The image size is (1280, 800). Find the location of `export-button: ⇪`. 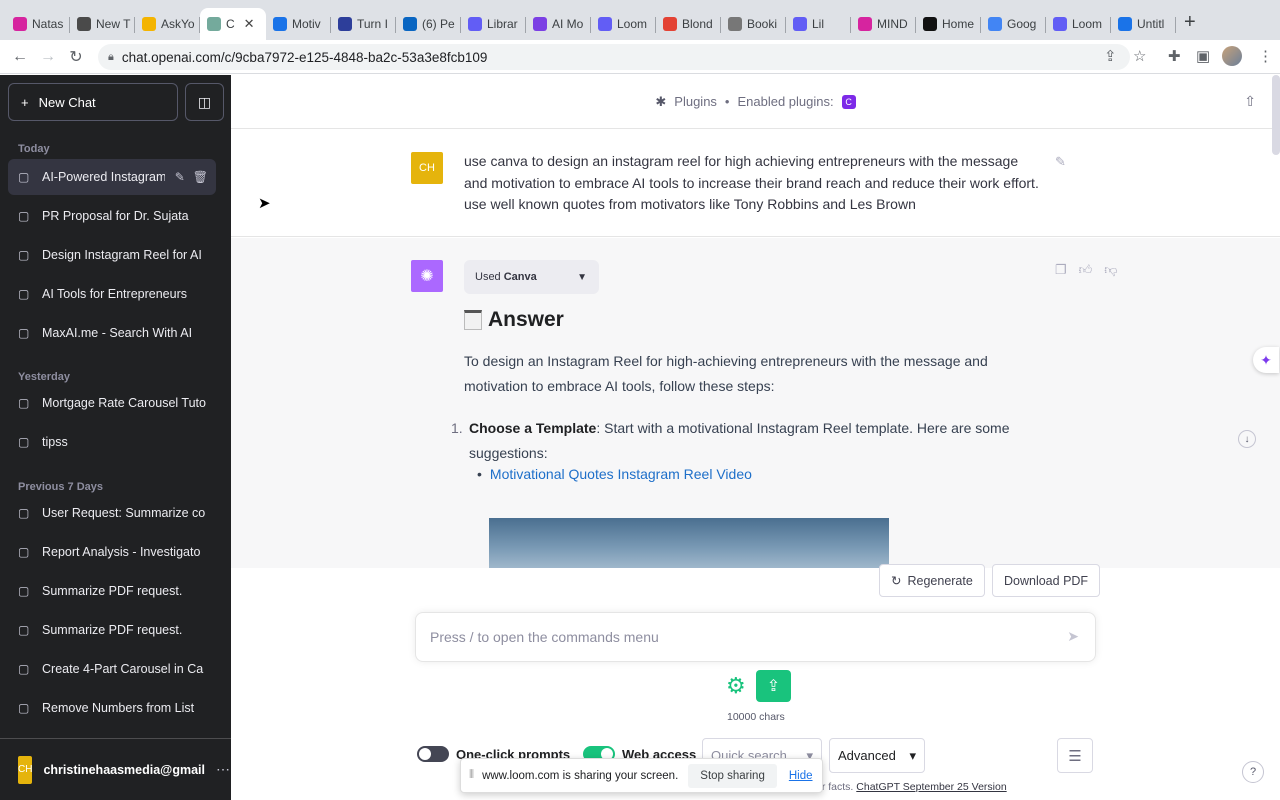

export-button: ⇪ is located at coordinates (773, 686).